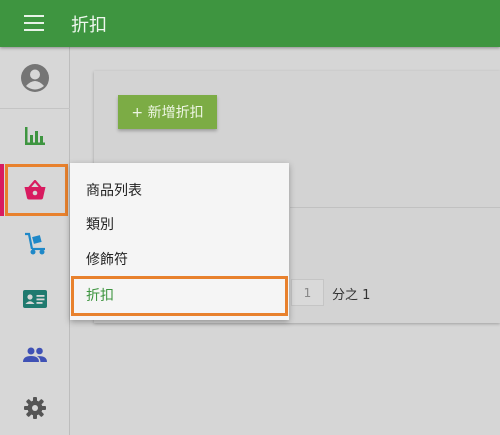  Describe the element at coordinates (36, 190) in the screenshot. I see `sidebar-shop-highlight` at that location.